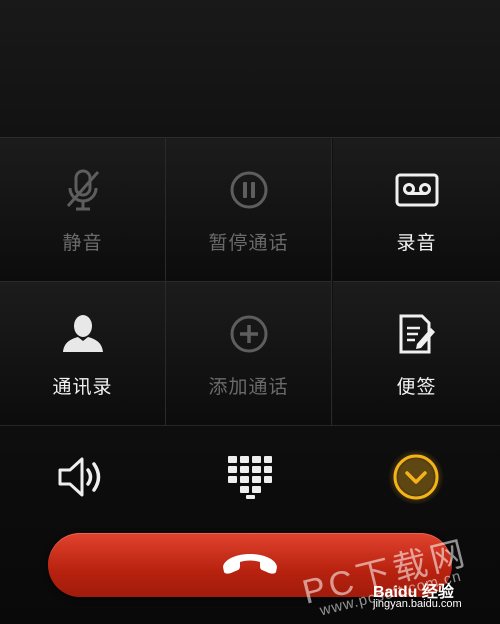 The width and height of the screenshot is (500, 624). What do you see at coordinates (82, 243) in the screenshot?
I see `mute-label: 静音` at bounding box center [82, 243].